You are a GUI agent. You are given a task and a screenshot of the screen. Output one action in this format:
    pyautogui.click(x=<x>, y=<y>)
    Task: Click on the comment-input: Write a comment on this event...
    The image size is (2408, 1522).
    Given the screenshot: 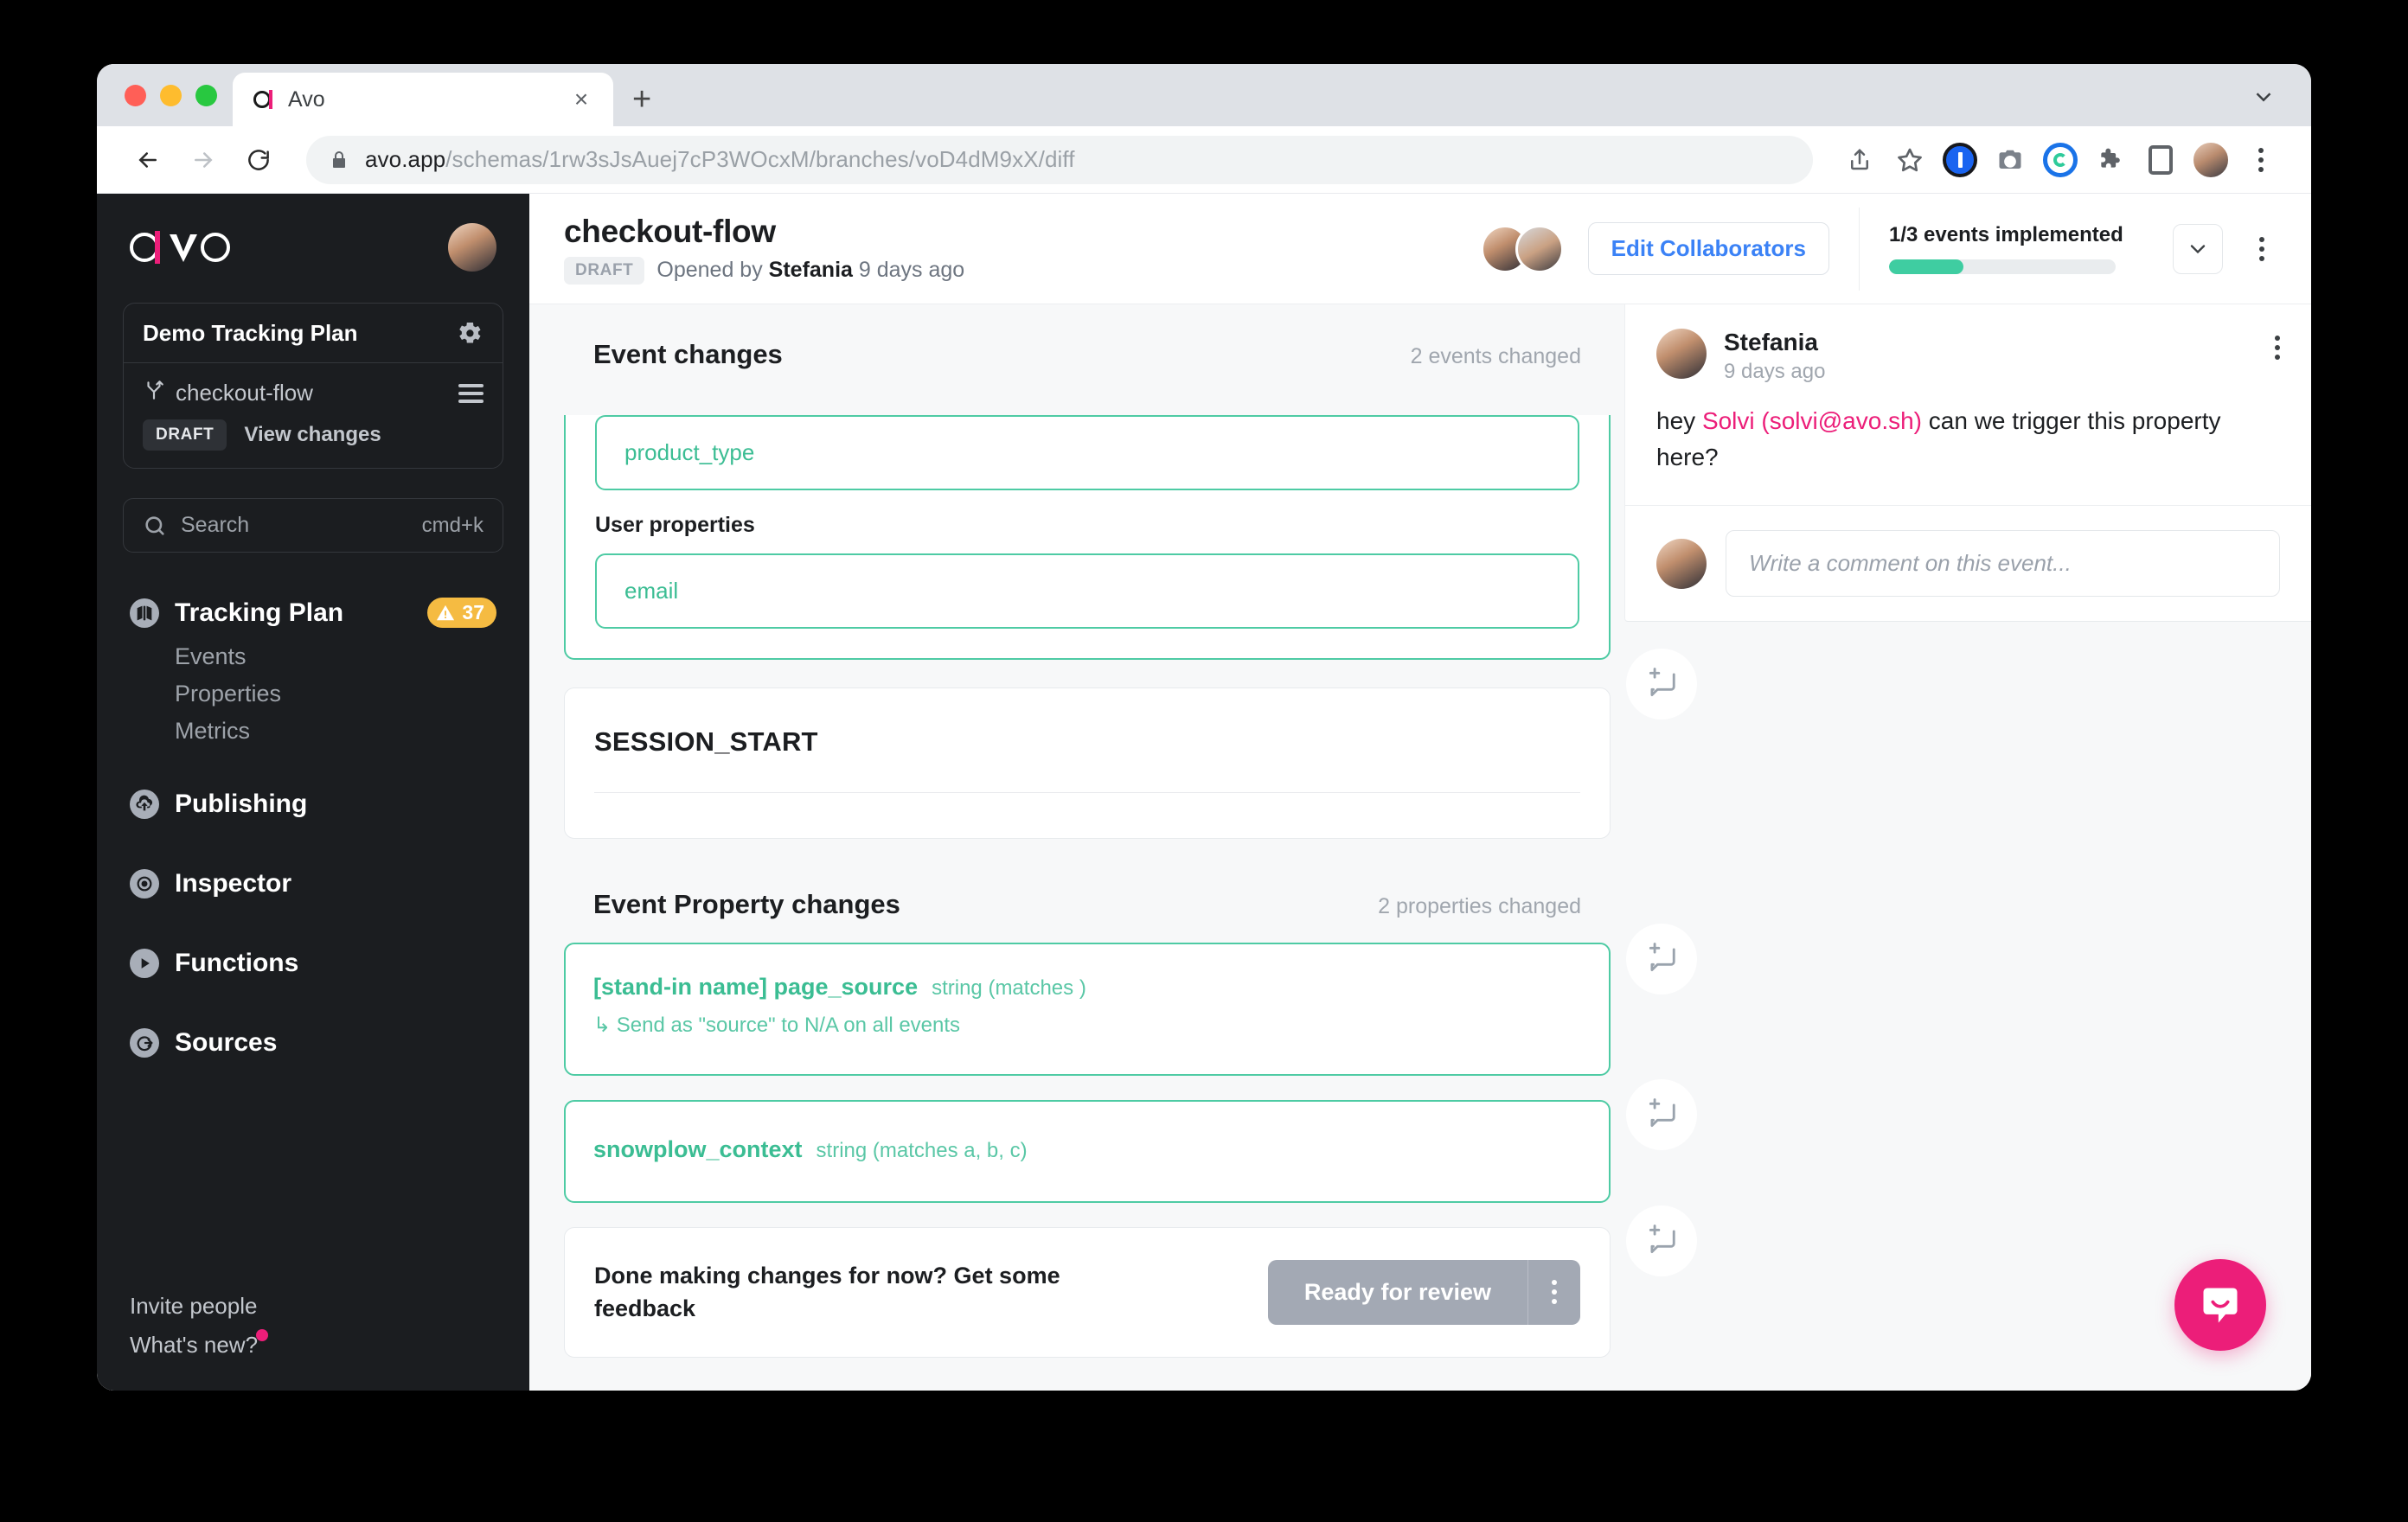 What is the action you would take?
    pyautogui.click(x=2003, y=563)
    